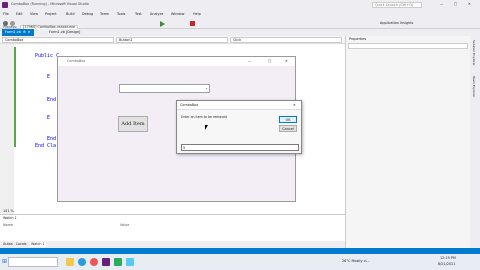 The height and width of the screenshot is (270, 480). Describe the element at coordinates (38, 244) in the screenshot. I see `tab-watch1: Watch 1` at that location.